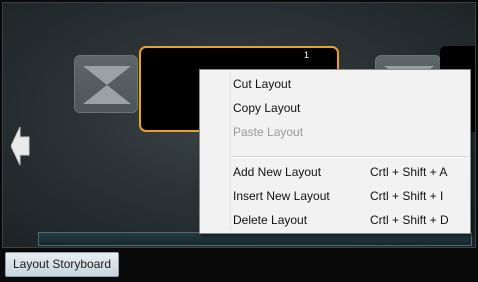 The image size is (478, 282). What do you see at coordinates (335, 84) in the screenshot?
I see `menu-item-cut-layout: Cut Layout` at bounding box center [335, 84].